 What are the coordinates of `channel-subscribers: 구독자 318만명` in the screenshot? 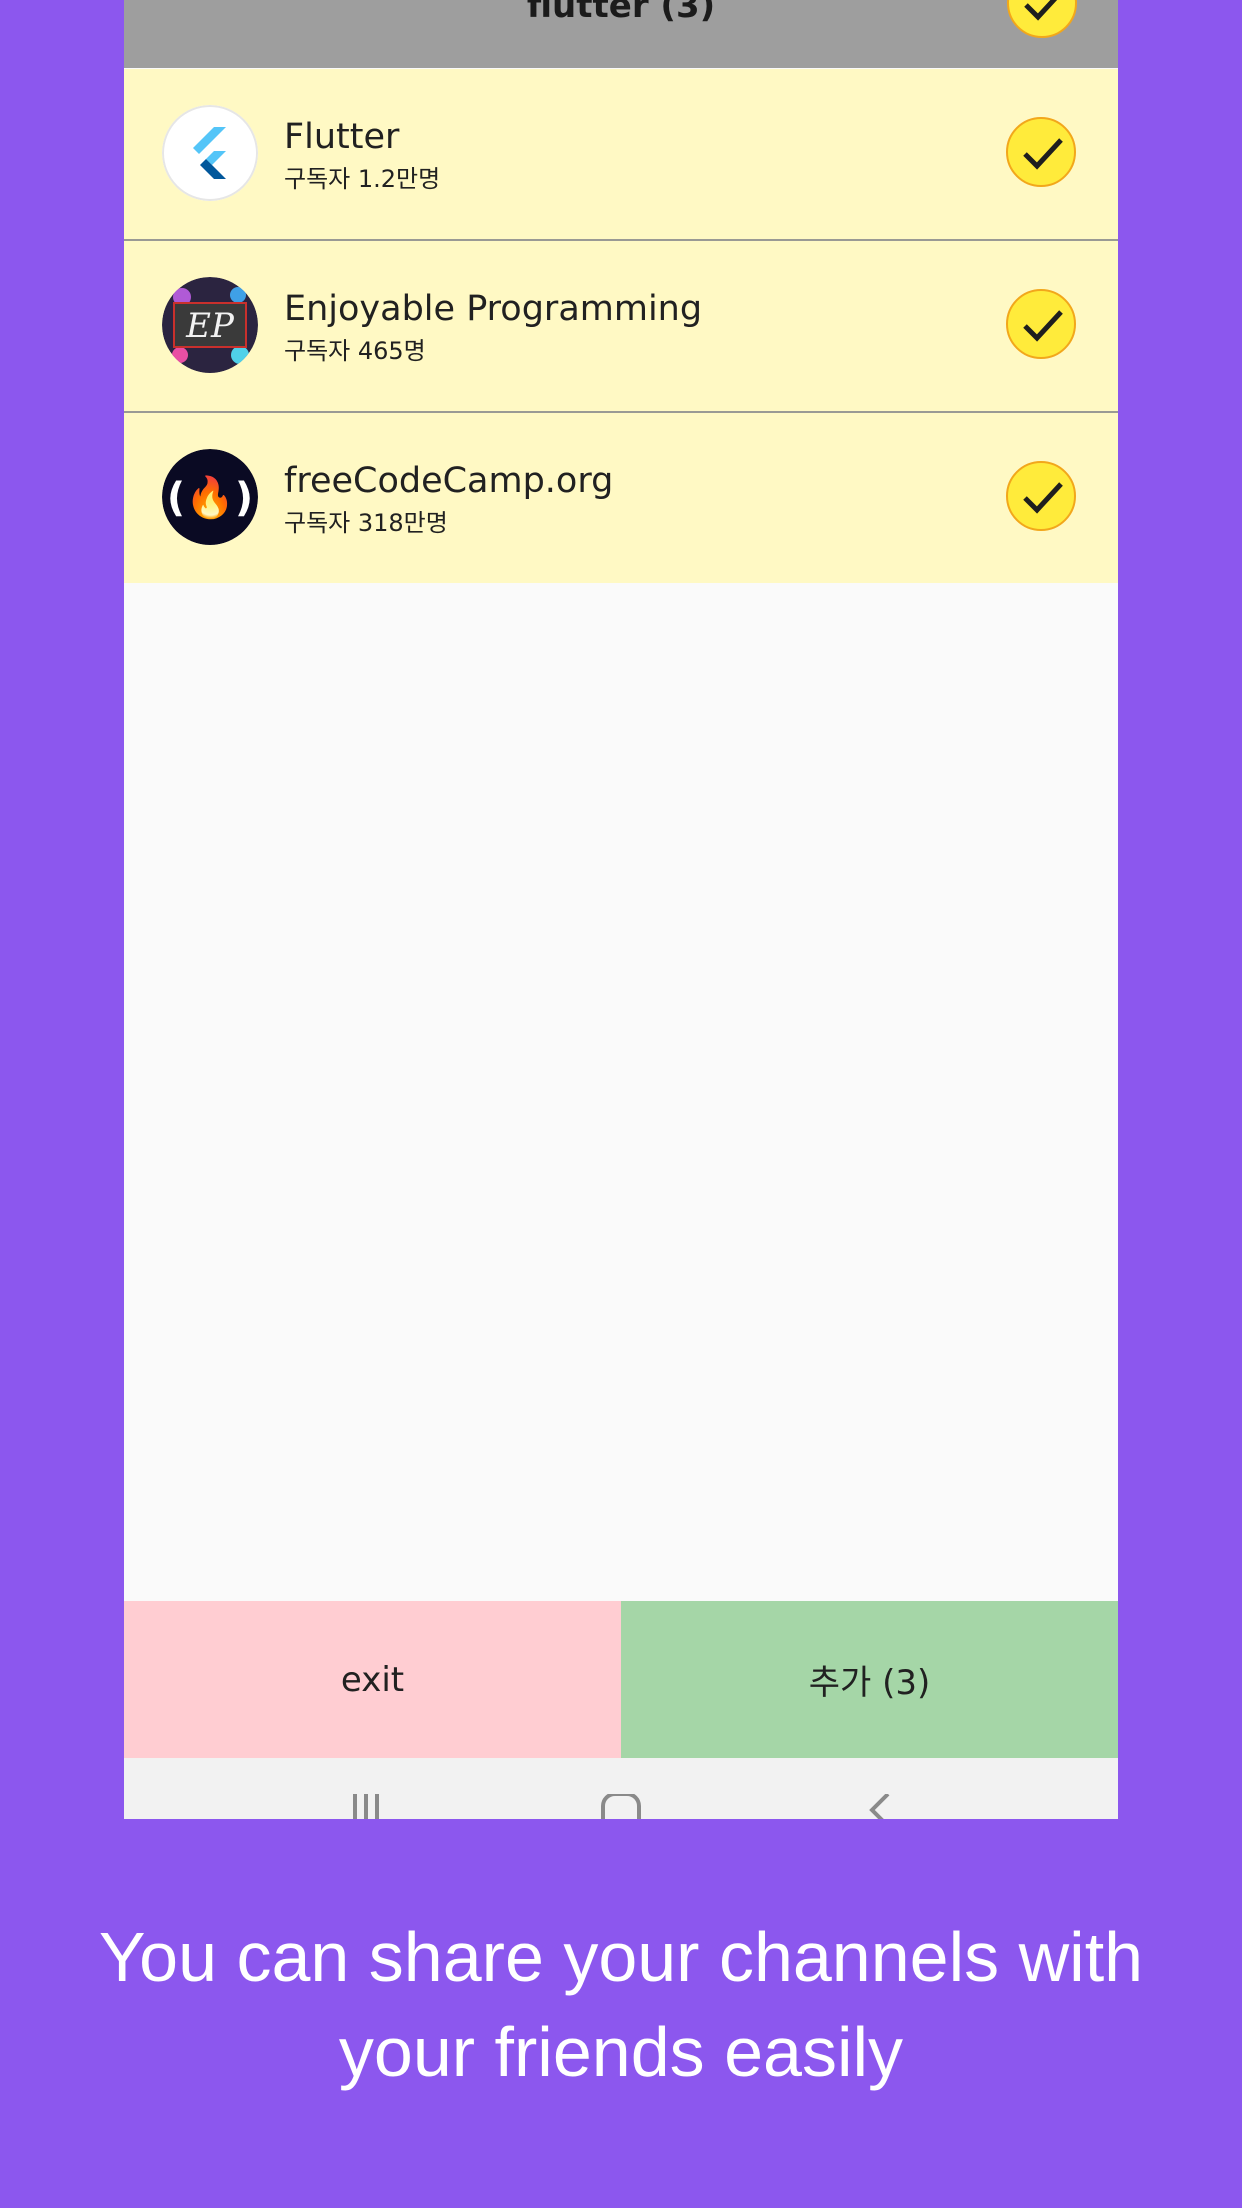 It's located at (366, 523).